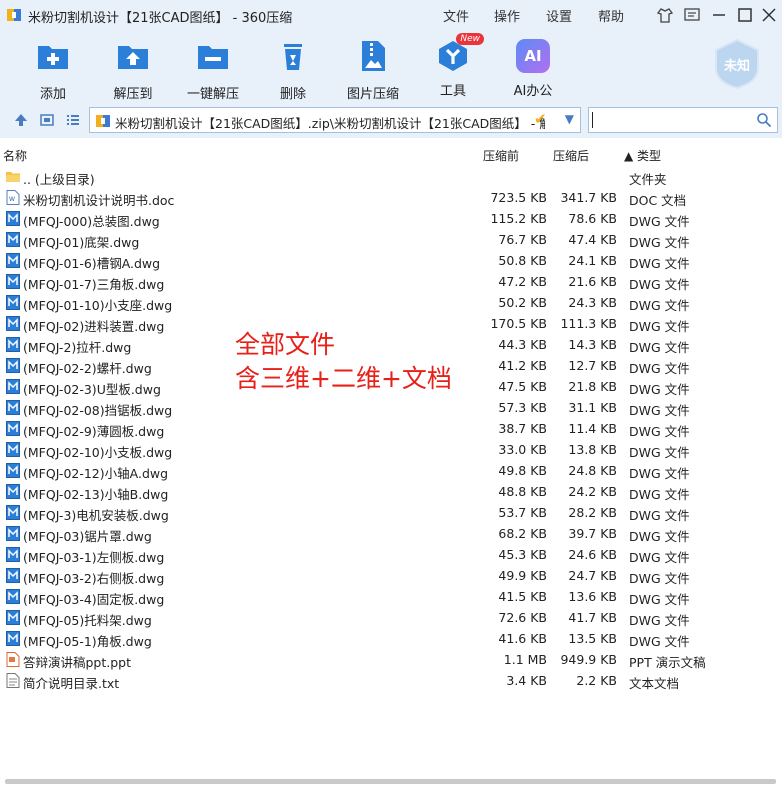  Describe the element at coordinates (53, 69) in the screenshot. I see `add-button: 添加` at that location.